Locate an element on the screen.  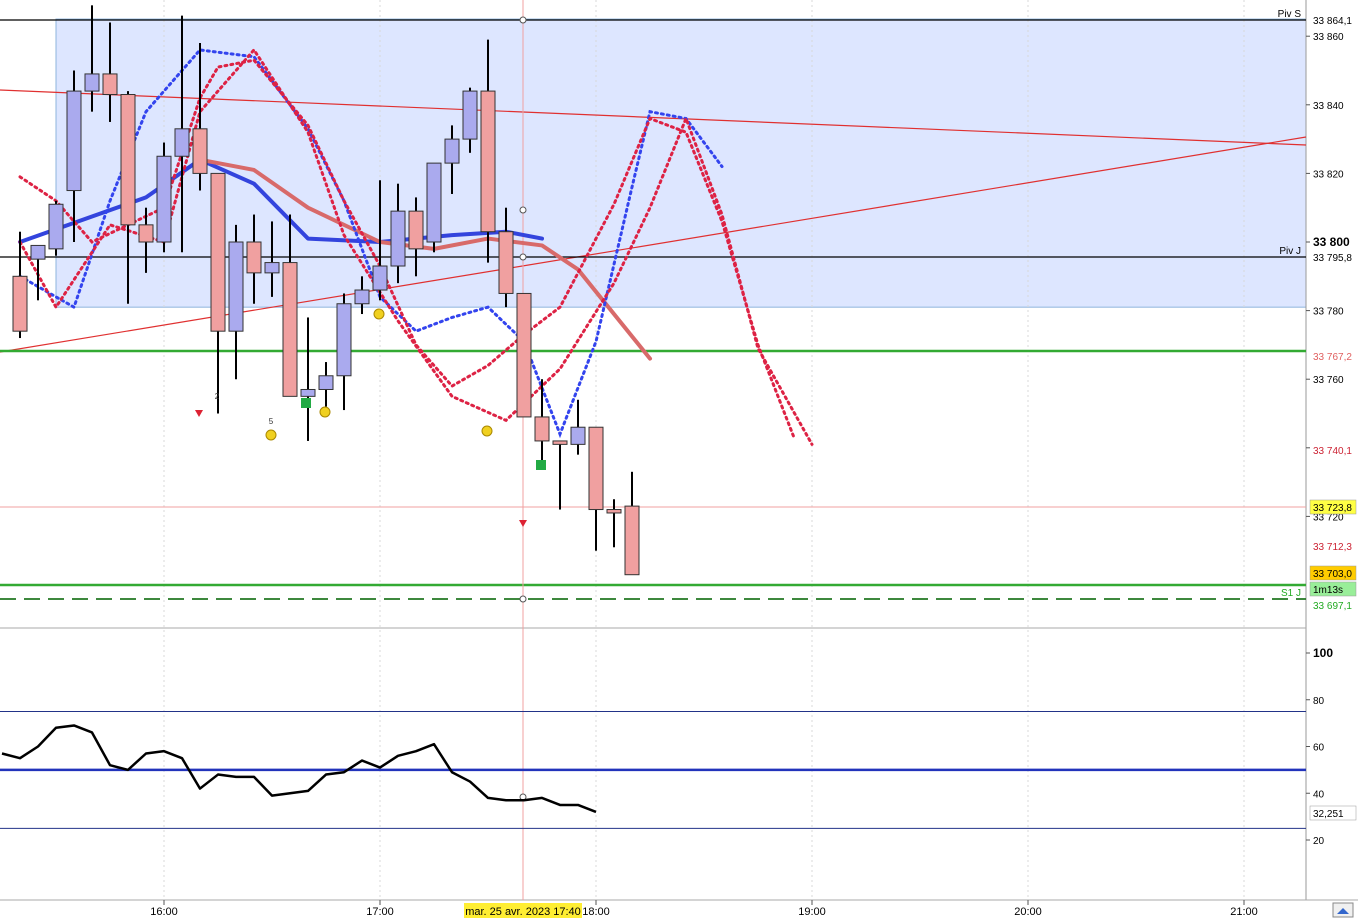
axis-settings-button is located at coordinates (1343, 910).